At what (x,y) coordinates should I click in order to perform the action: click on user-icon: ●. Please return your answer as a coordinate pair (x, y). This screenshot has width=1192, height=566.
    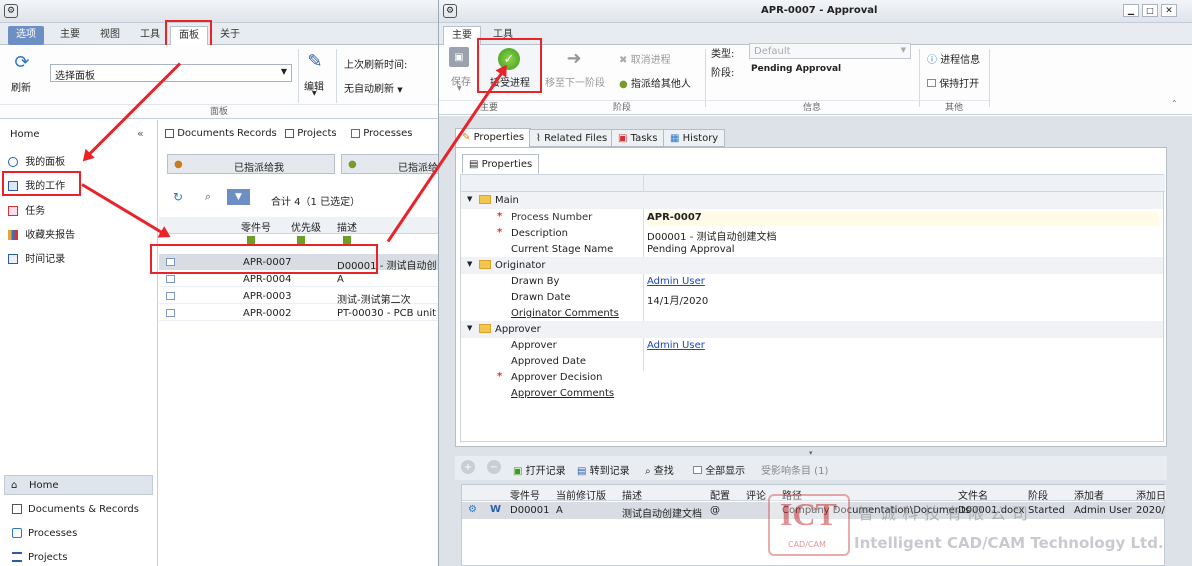
    Looking at the image, I should click on (178, 164).